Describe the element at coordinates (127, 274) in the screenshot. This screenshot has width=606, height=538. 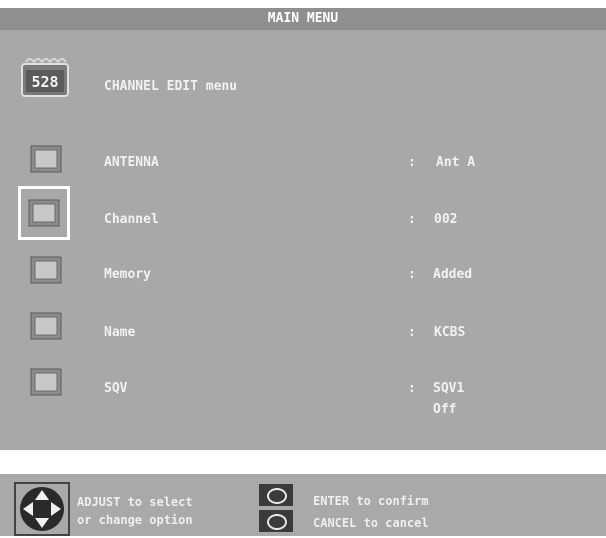
I see `memory-label: Memory` at that location.